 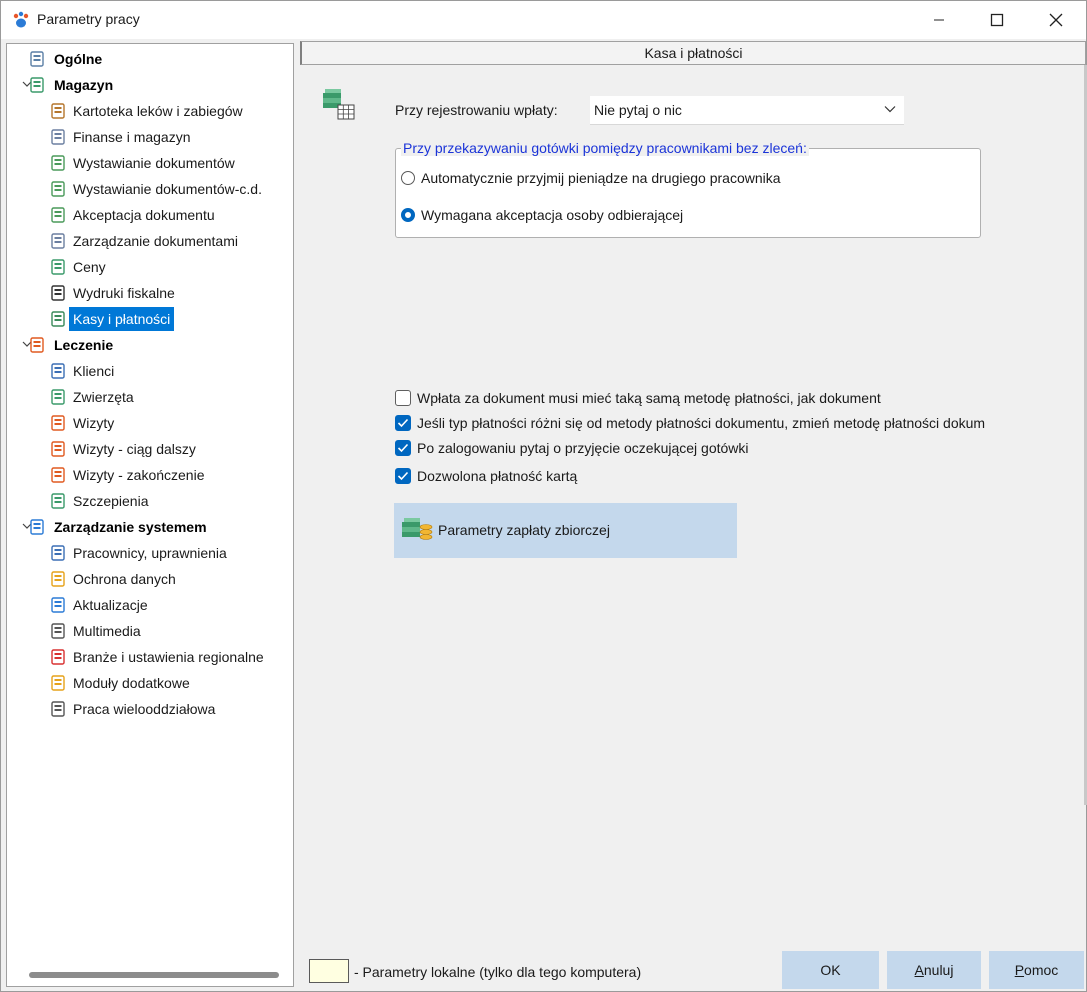 I want to click on tree-item-label: Magazyn, so click(x=84, y=85).